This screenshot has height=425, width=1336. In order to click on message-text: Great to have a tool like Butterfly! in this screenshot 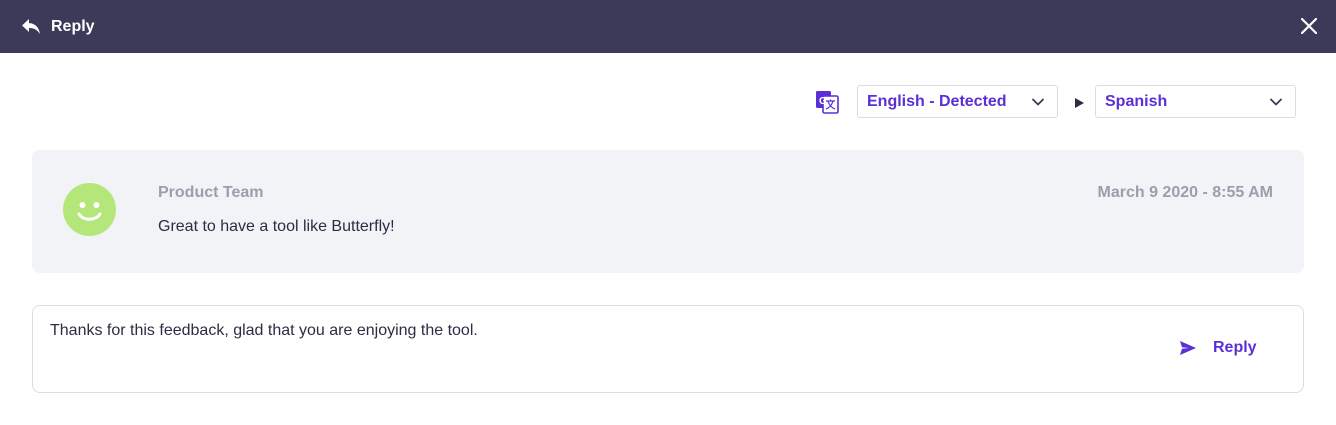, I will do `click(276, 226)`.